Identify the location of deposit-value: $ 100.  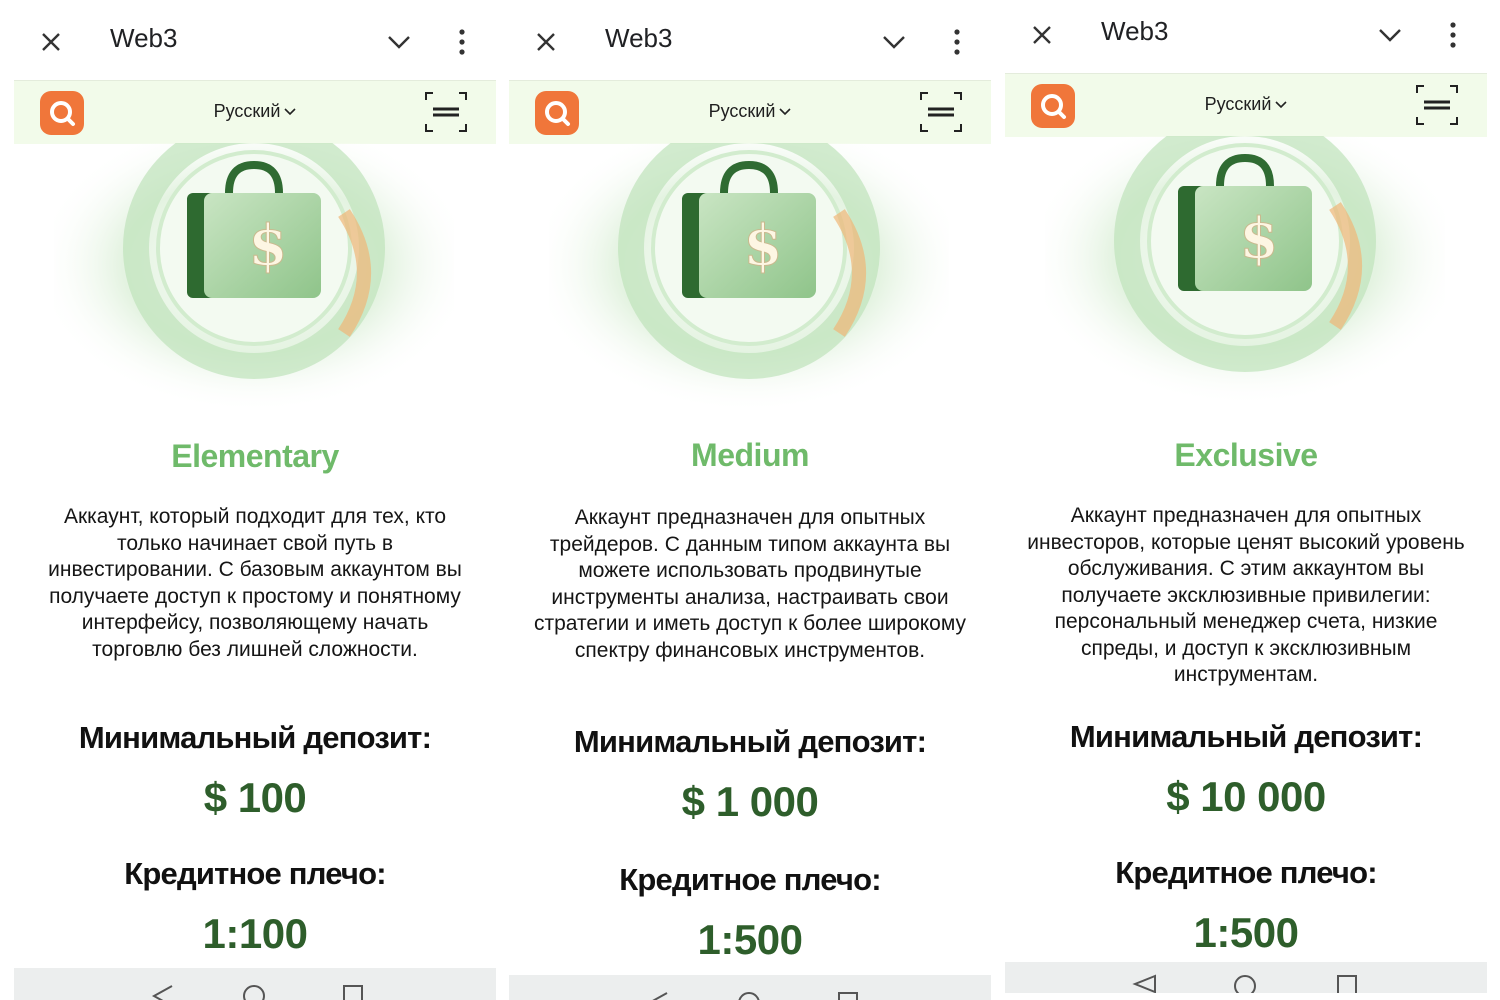
(255, 797).